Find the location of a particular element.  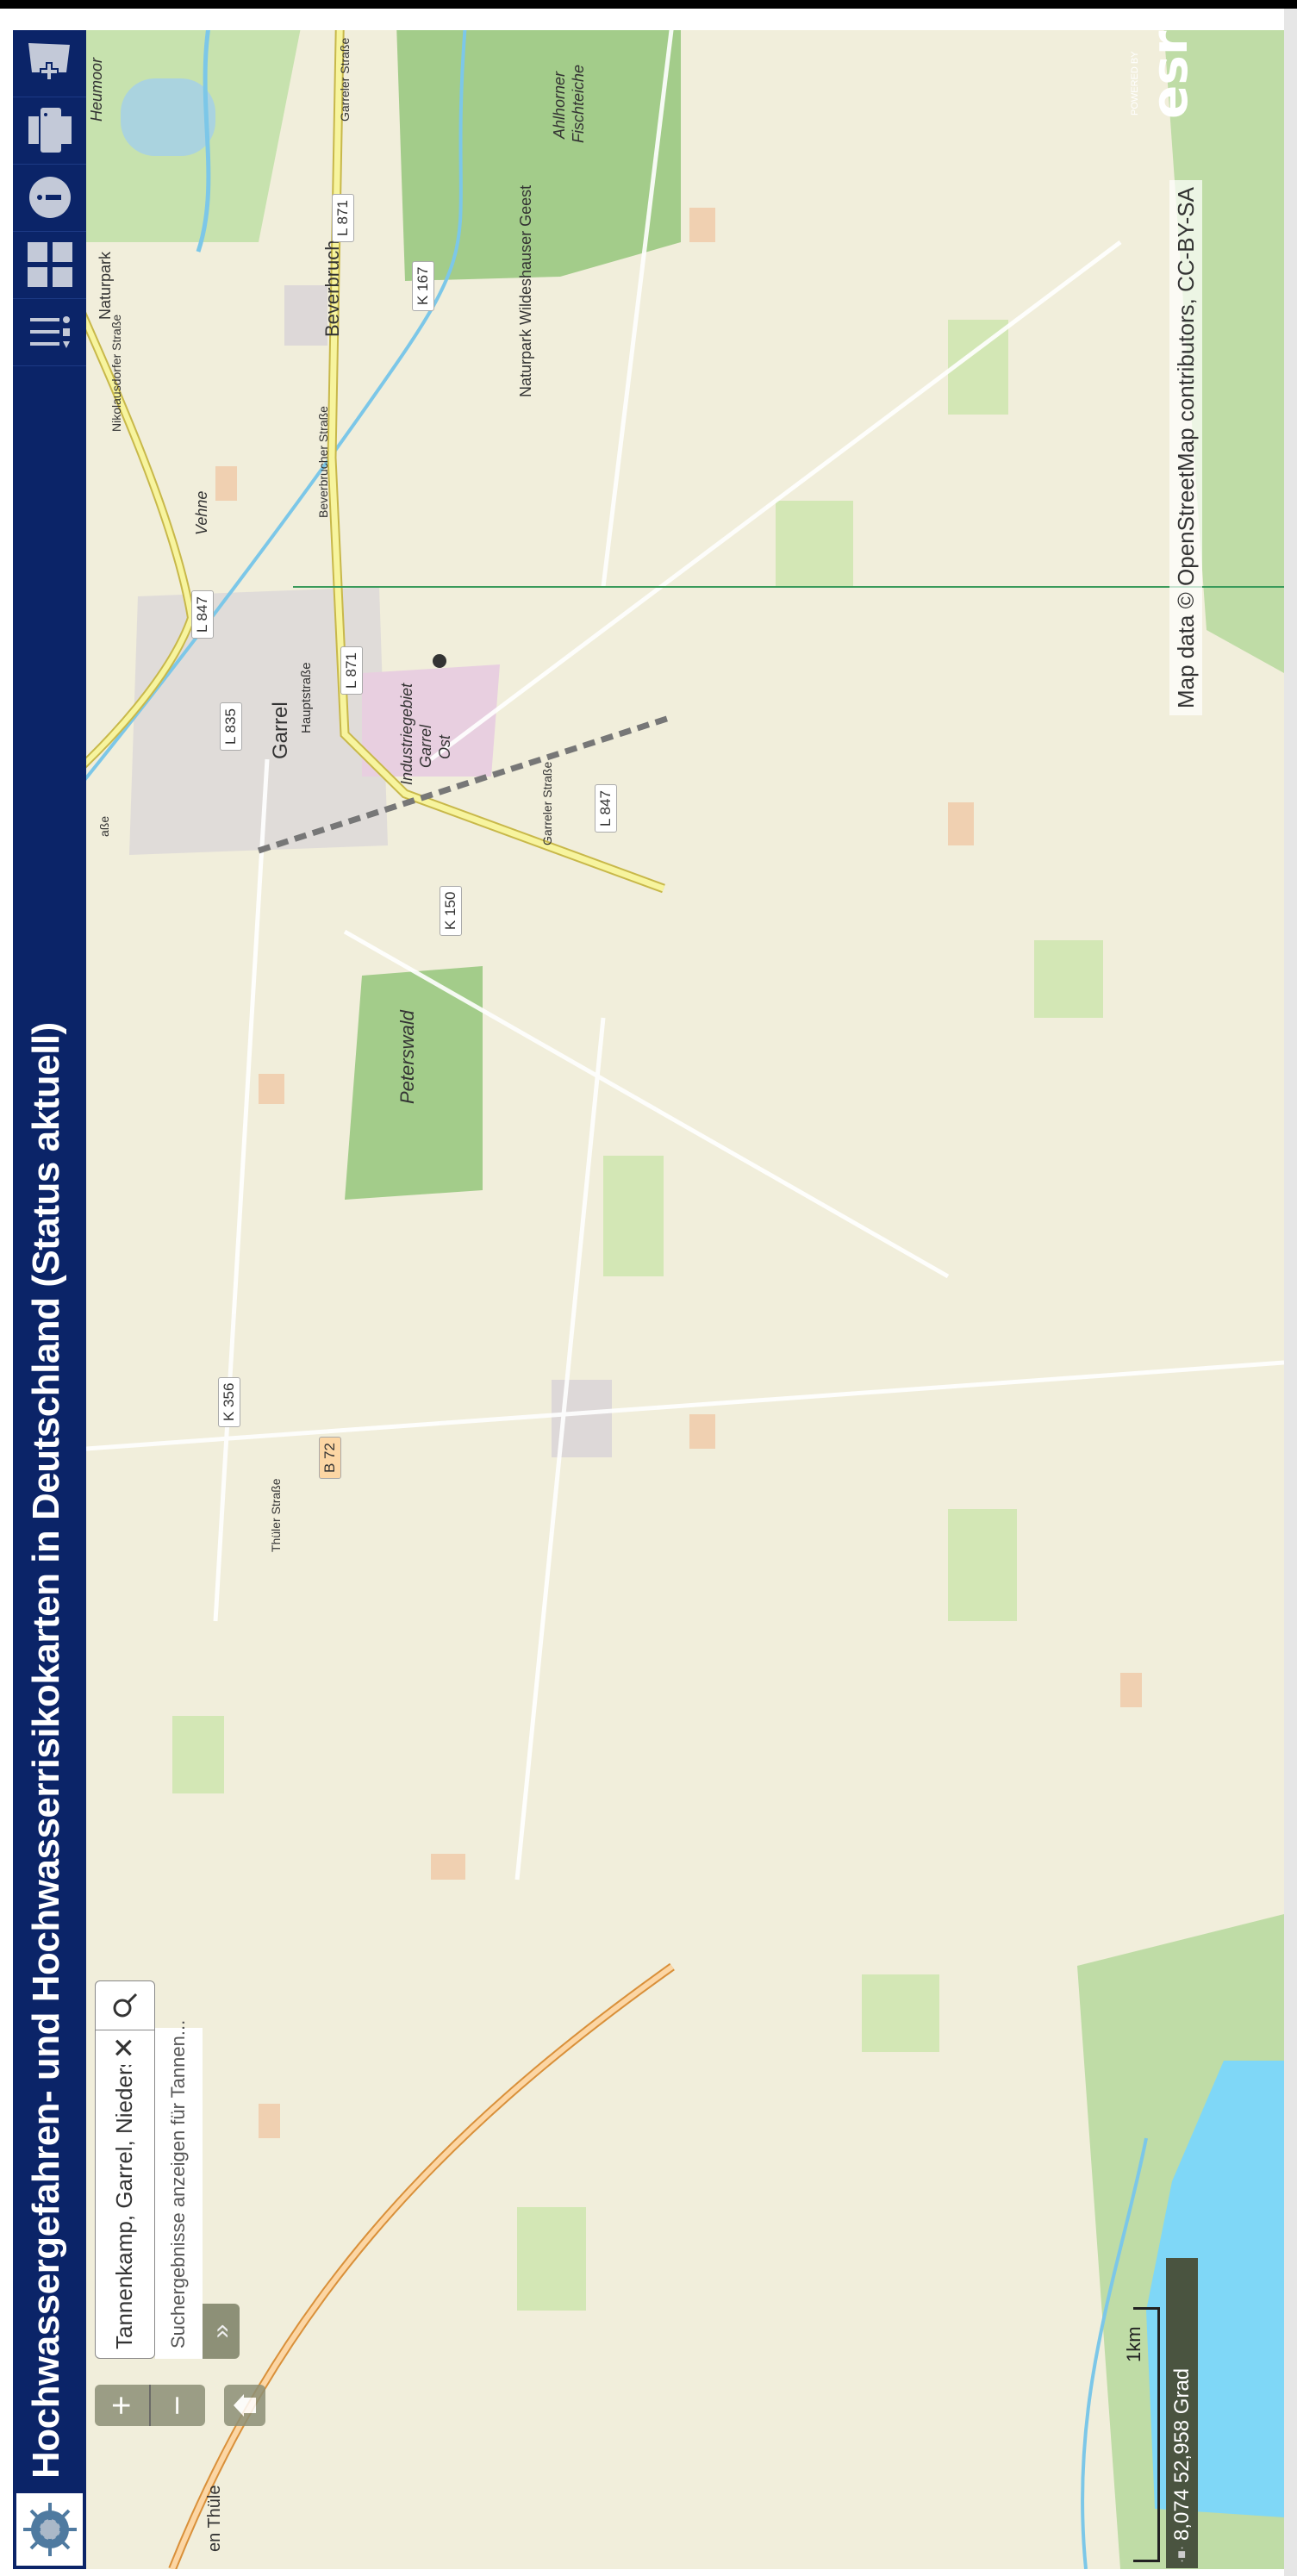

label-garrel-ost-1: Garrel is located at coordinates (425, 746).